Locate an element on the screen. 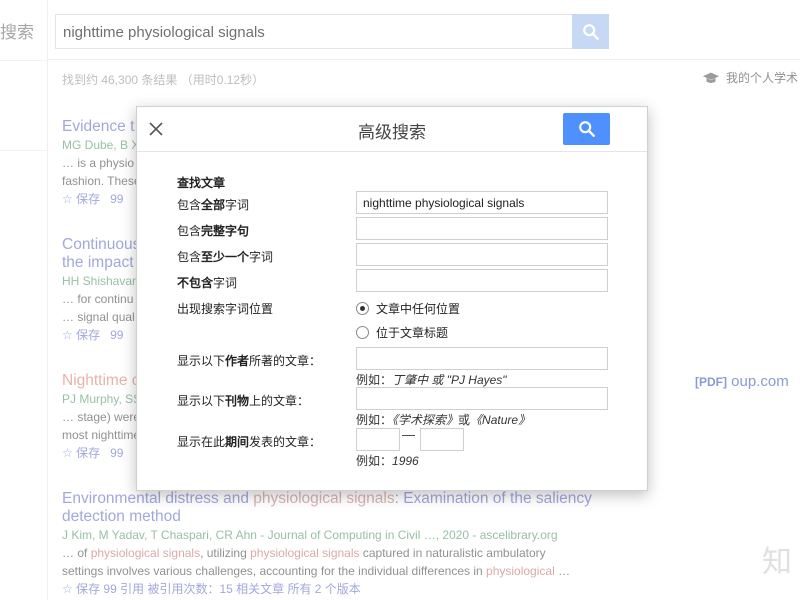 The height and width of the screenshot is (600, 800). exact-phrase-label: 包含完整字句 is located at coordinates (213, 230).